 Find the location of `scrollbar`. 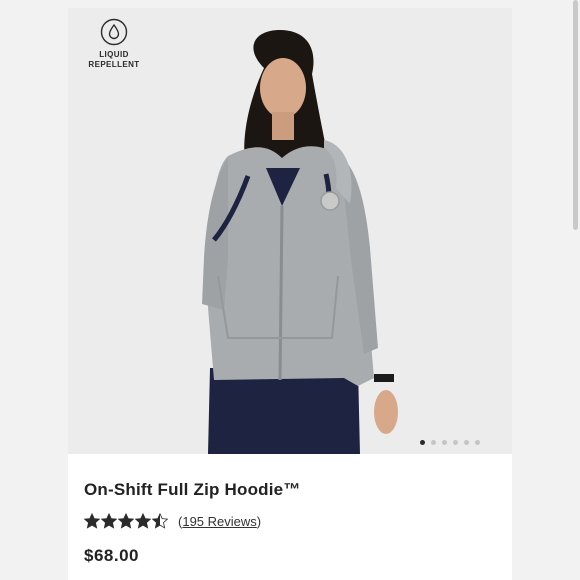

scrollbar is located at coordinates (575, 115).